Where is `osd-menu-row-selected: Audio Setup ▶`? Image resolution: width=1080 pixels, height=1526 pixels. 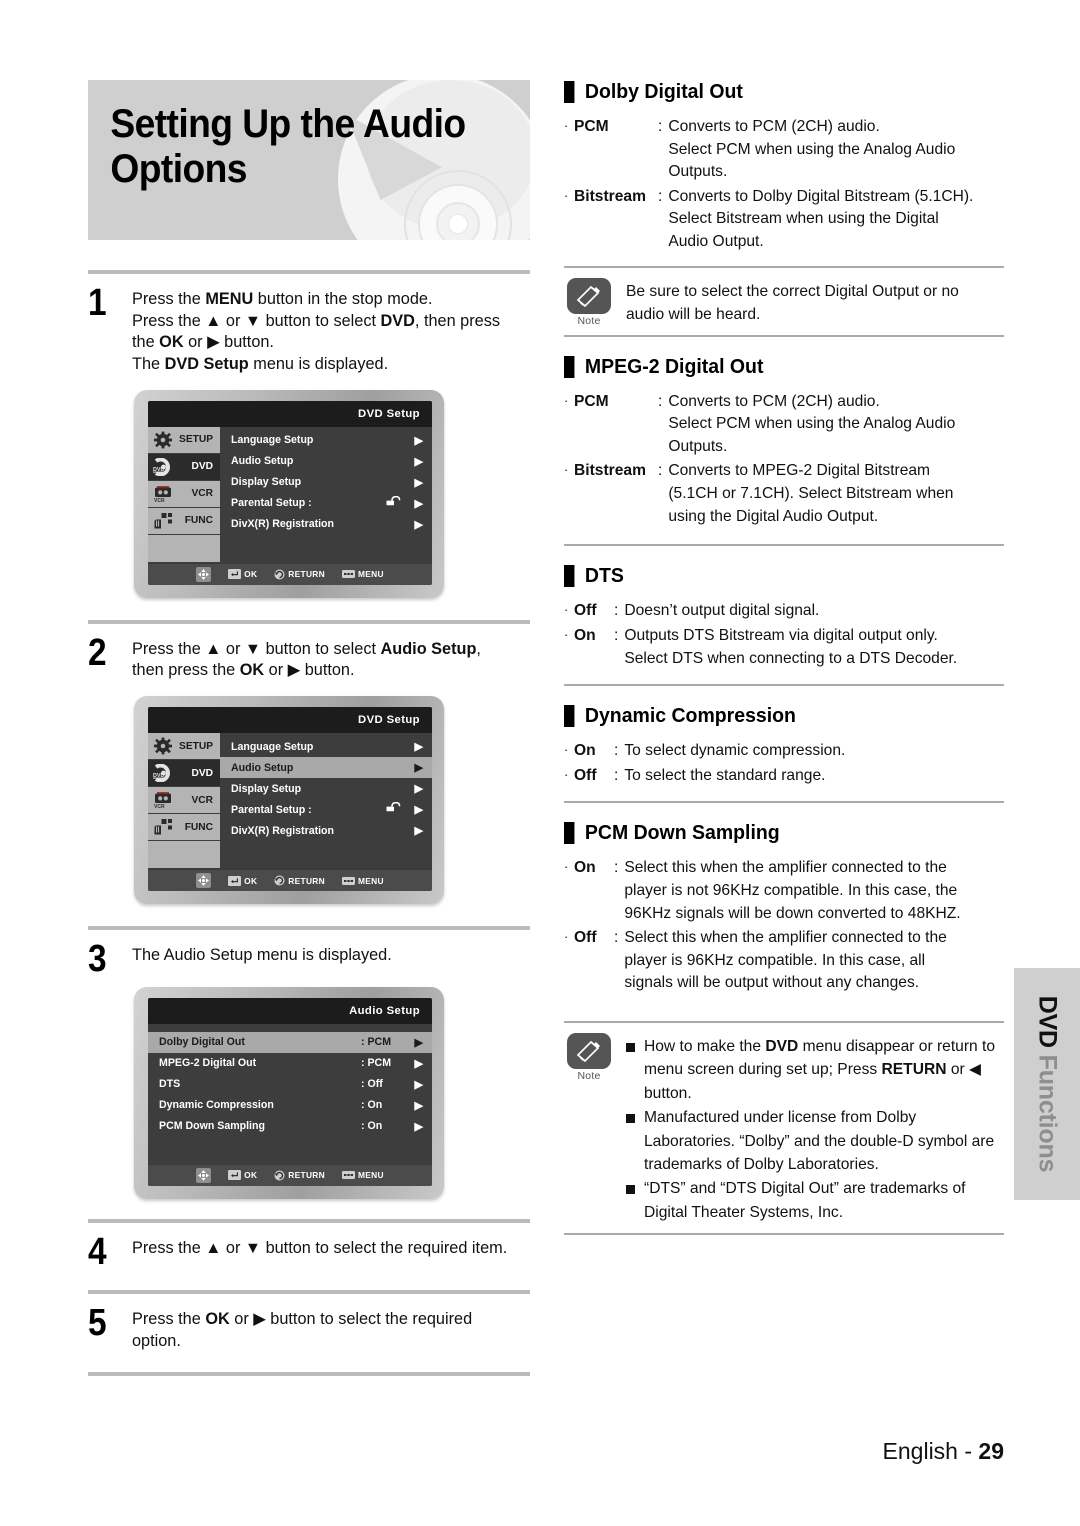 osd-menu-row-selected: Audio Setup ▶ is located at coordinates (326, 768).